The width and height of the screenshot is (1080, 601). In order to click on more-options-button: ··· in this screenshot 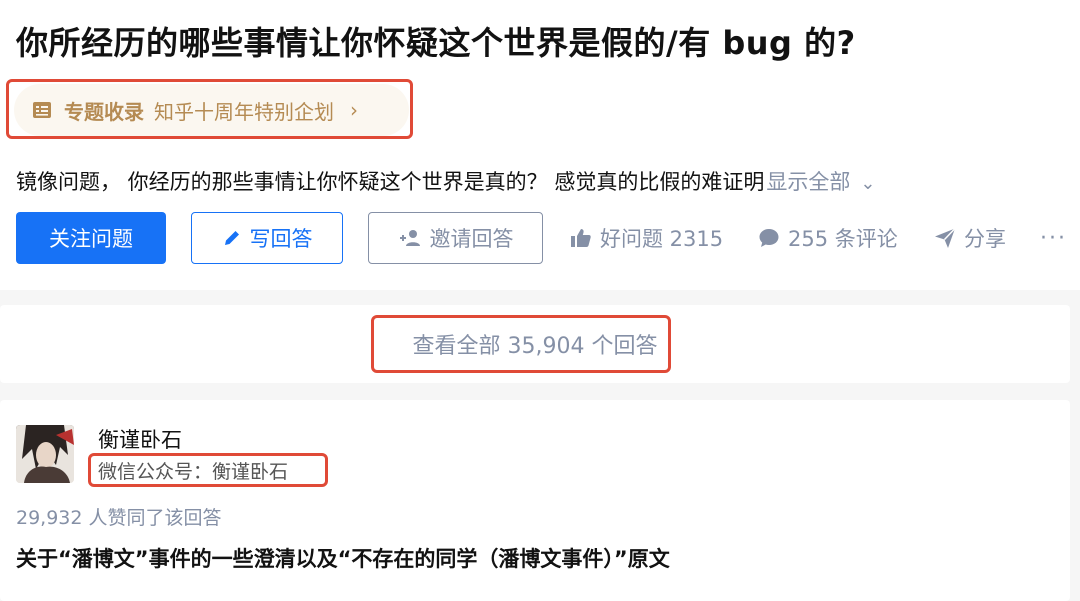, I will do `click(1053, 238)`.